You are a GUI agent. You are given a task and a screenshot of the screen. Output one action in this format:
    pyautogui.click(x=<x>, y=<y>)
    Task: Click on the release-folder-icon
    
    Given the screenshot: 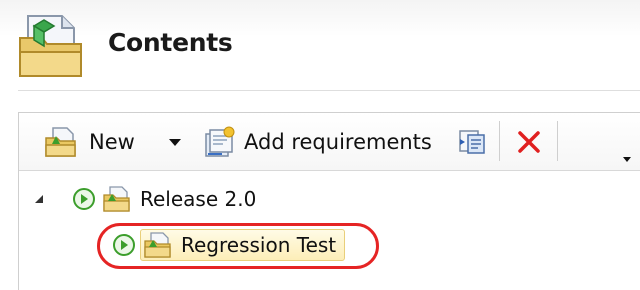 What is the action you would take?
    pyautogui.click(x=116, y=199)
    